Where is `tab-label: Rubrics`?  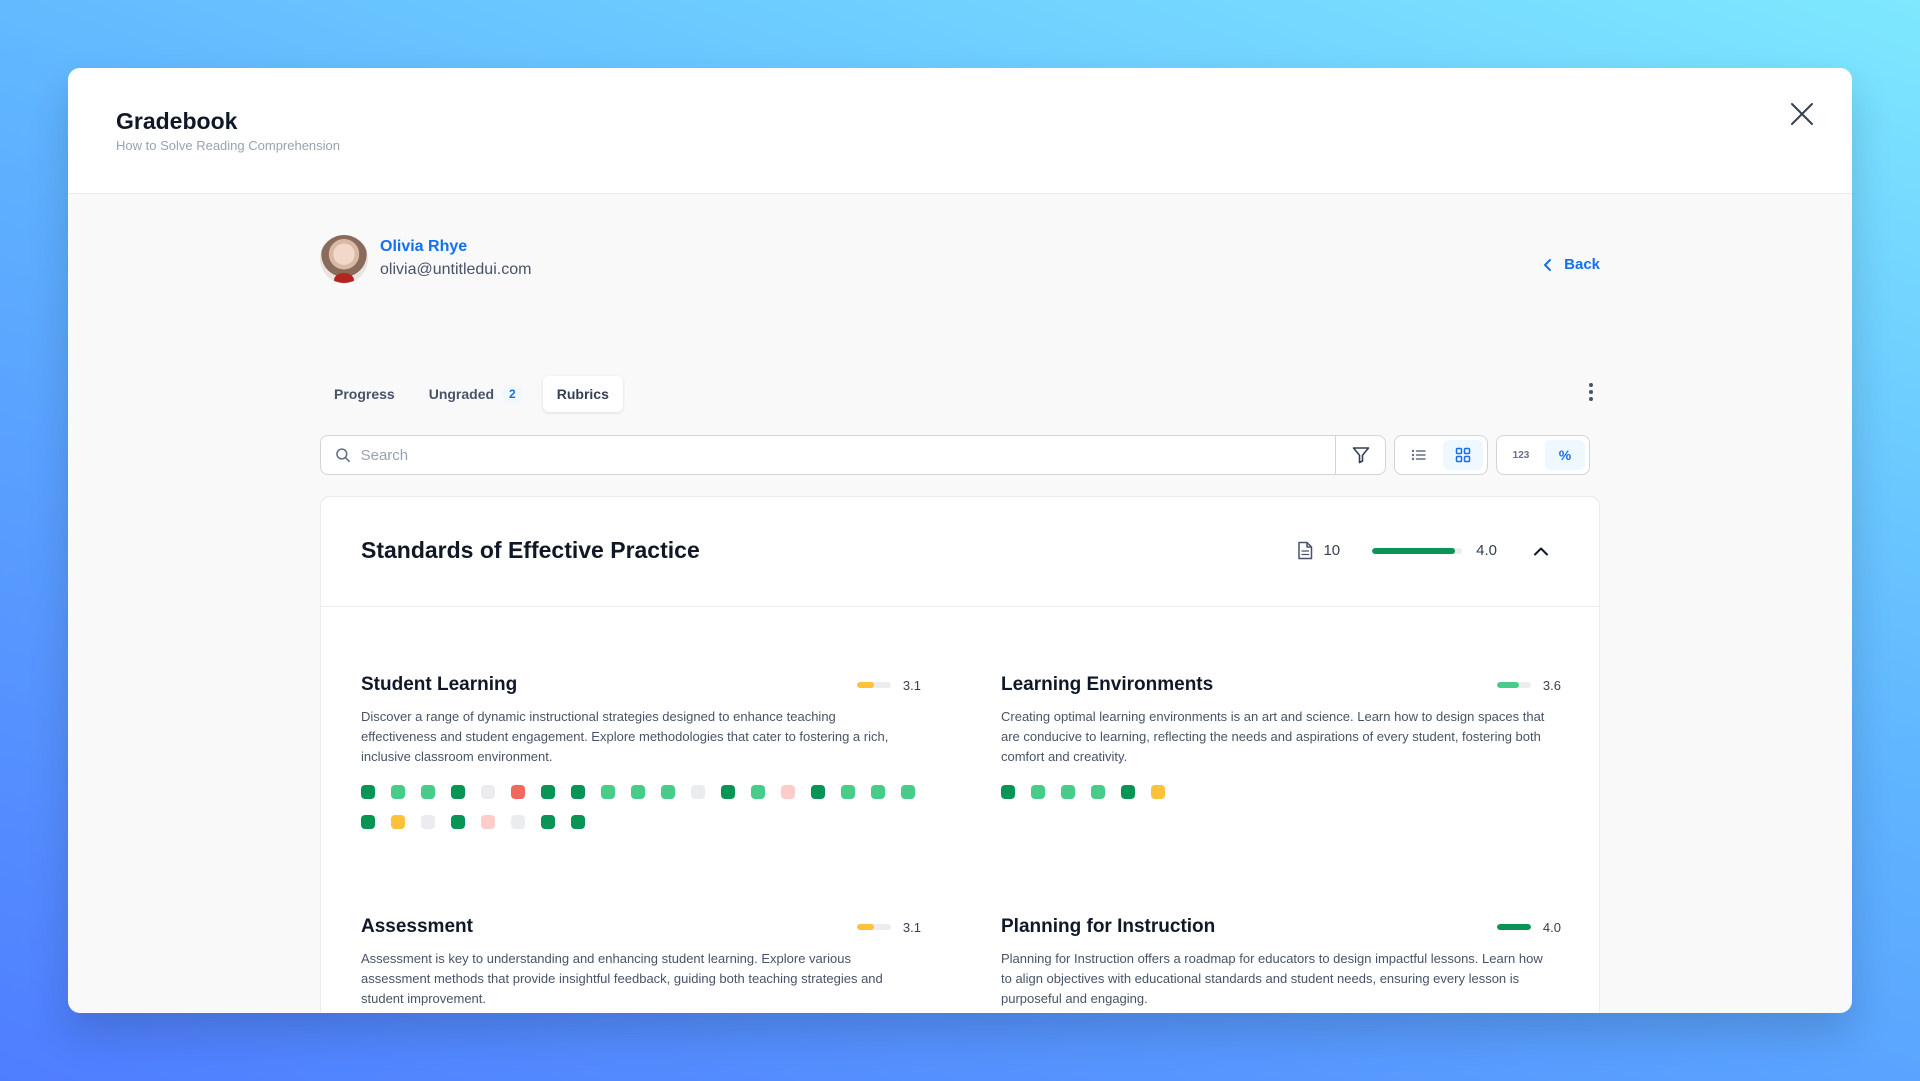
tab-label: Rubrics is located at coordinates (582, 394).